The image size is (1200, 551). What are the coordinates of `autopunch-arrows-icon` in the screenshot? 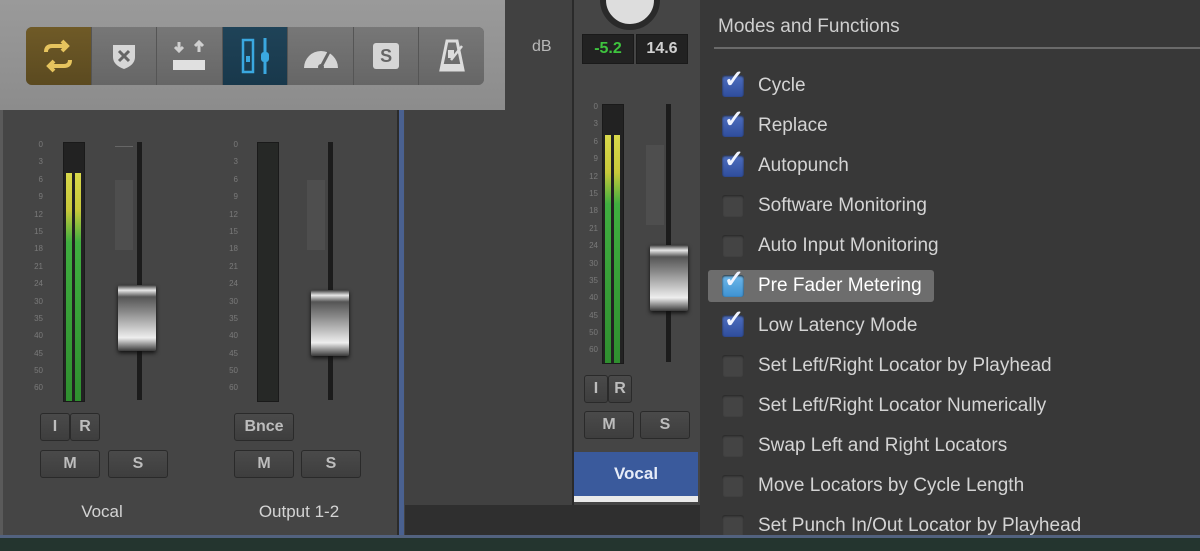 It's located at (189, 54).